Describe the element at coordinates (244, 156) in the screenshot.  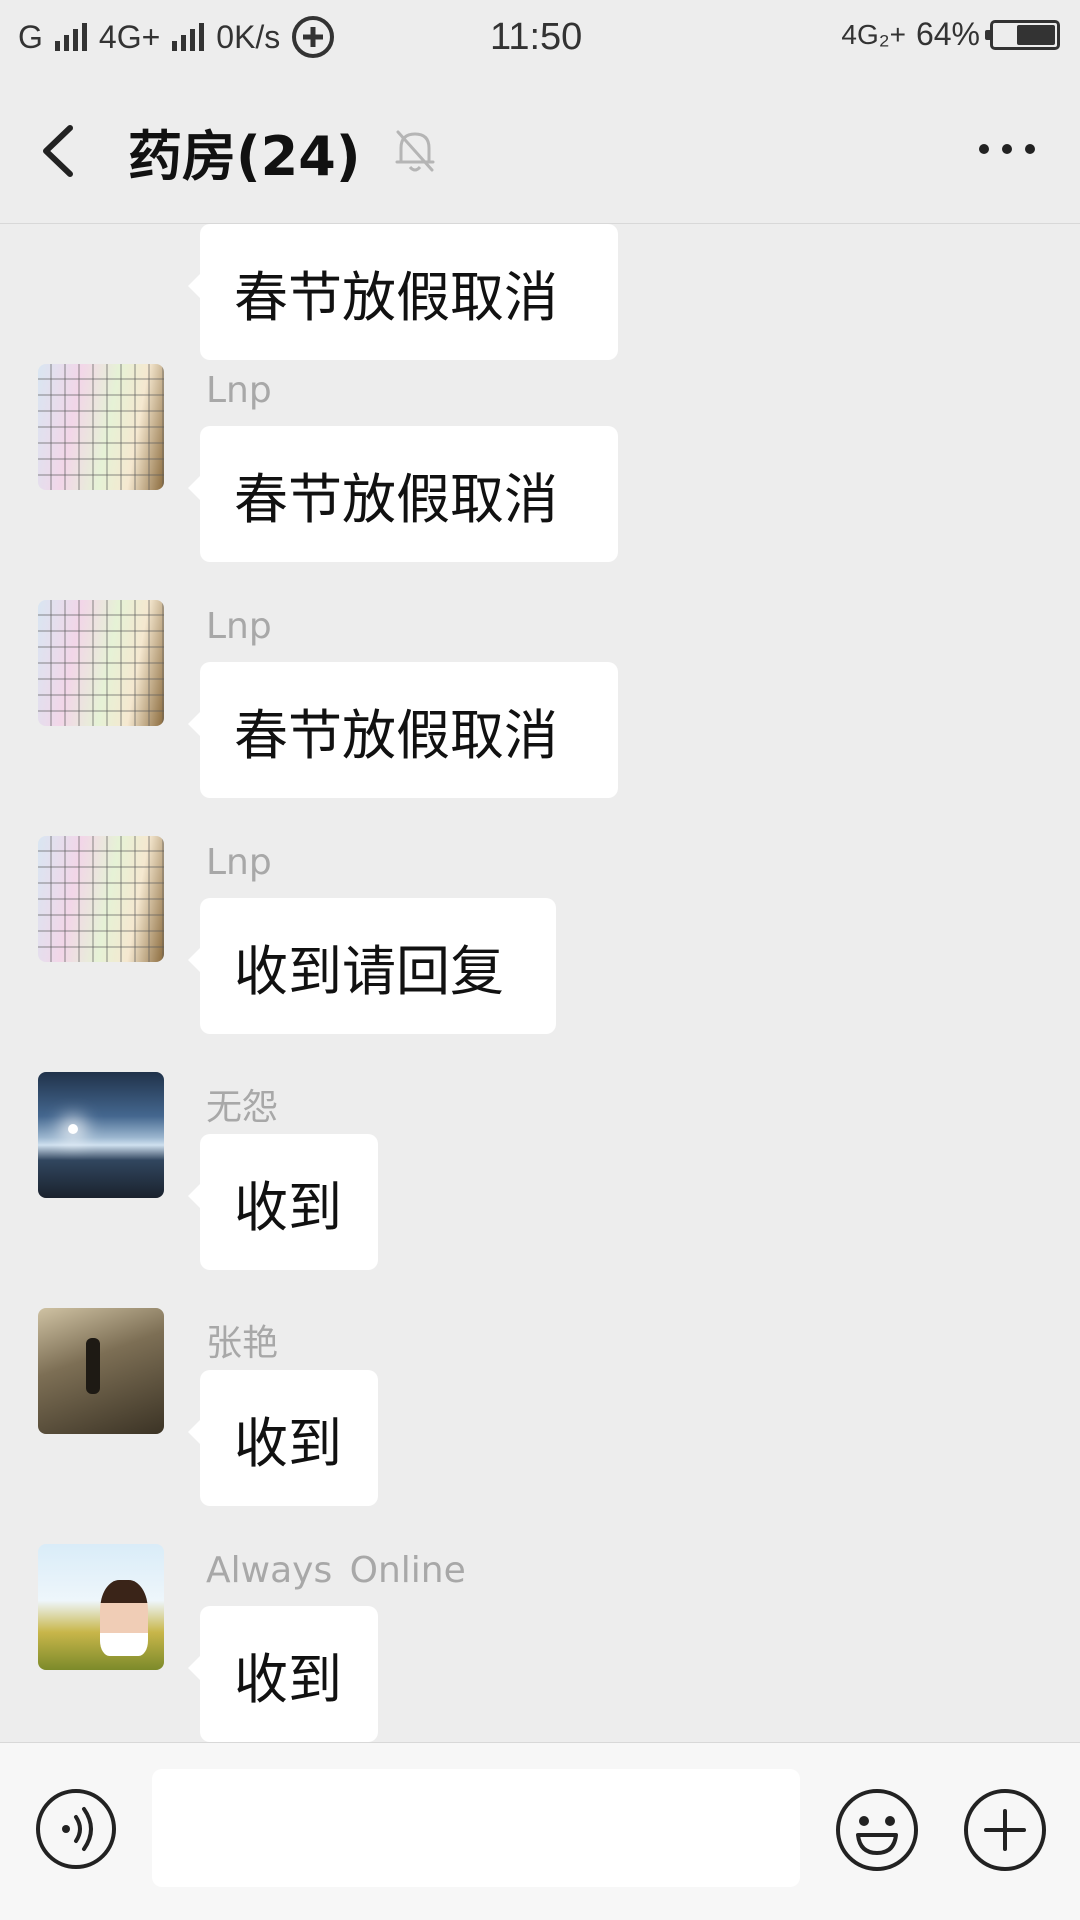
I see `chat-title: 药房(24)` at that location.